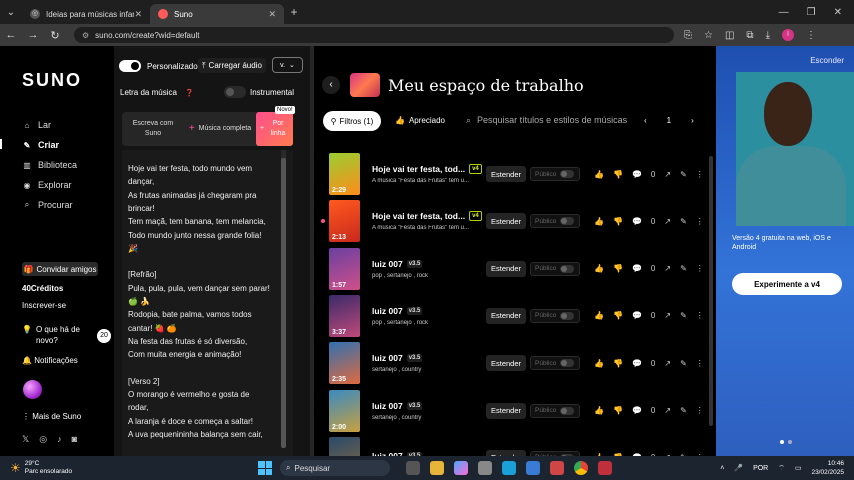  What do you see at coordinates (11, 35) in the screenshot?
I see `back-icon: ←` at bounding box center [11, 35].